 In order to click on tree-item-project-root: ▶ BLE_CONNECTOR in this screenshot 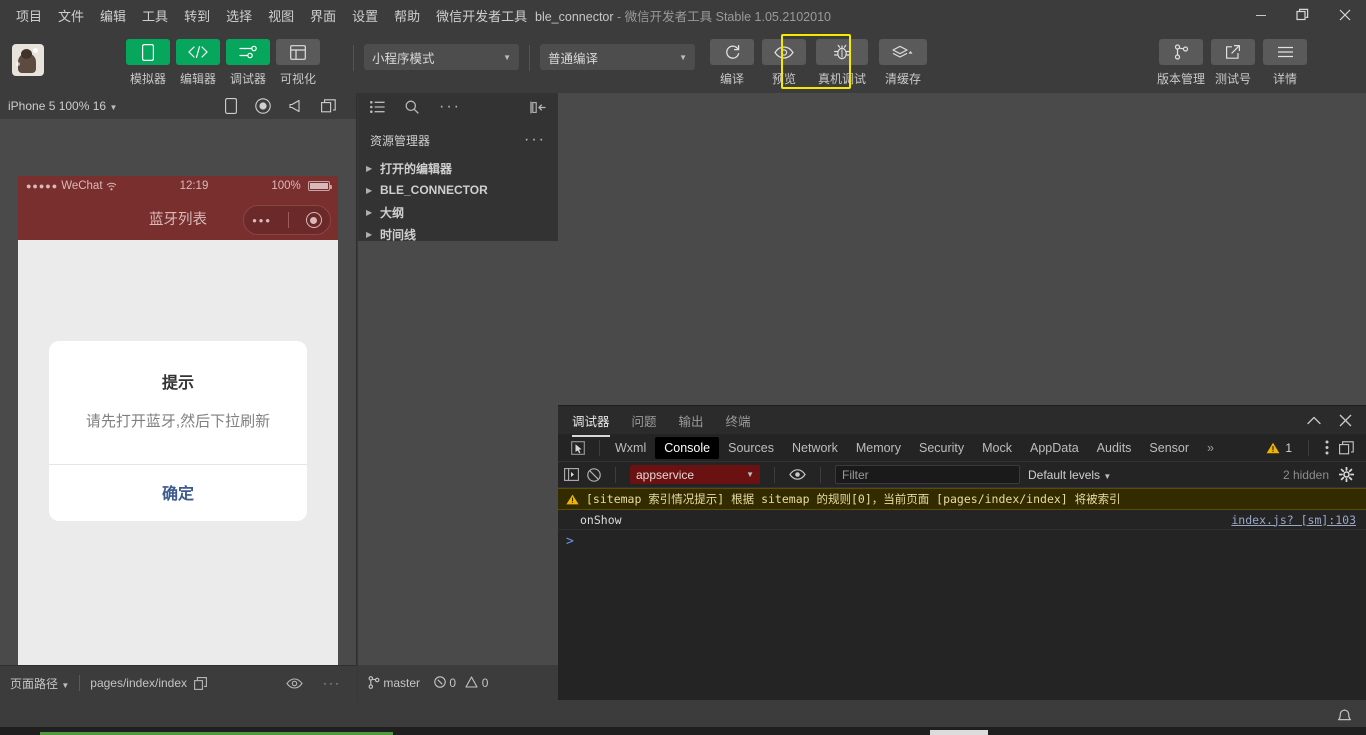, I will do `click(458, 190)`.